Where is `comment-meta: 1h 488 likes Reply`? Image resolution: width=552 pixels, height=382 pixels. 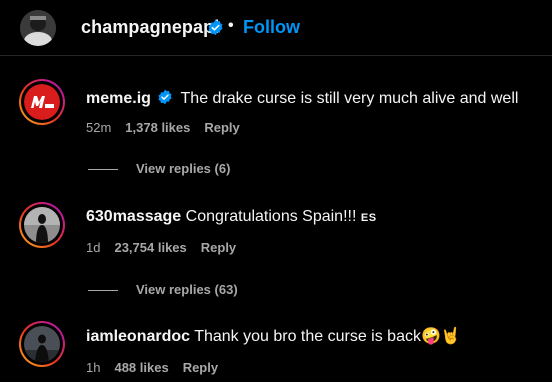 comment-meta: 1h 488 likes Reply is located at coordinates (159, 367).